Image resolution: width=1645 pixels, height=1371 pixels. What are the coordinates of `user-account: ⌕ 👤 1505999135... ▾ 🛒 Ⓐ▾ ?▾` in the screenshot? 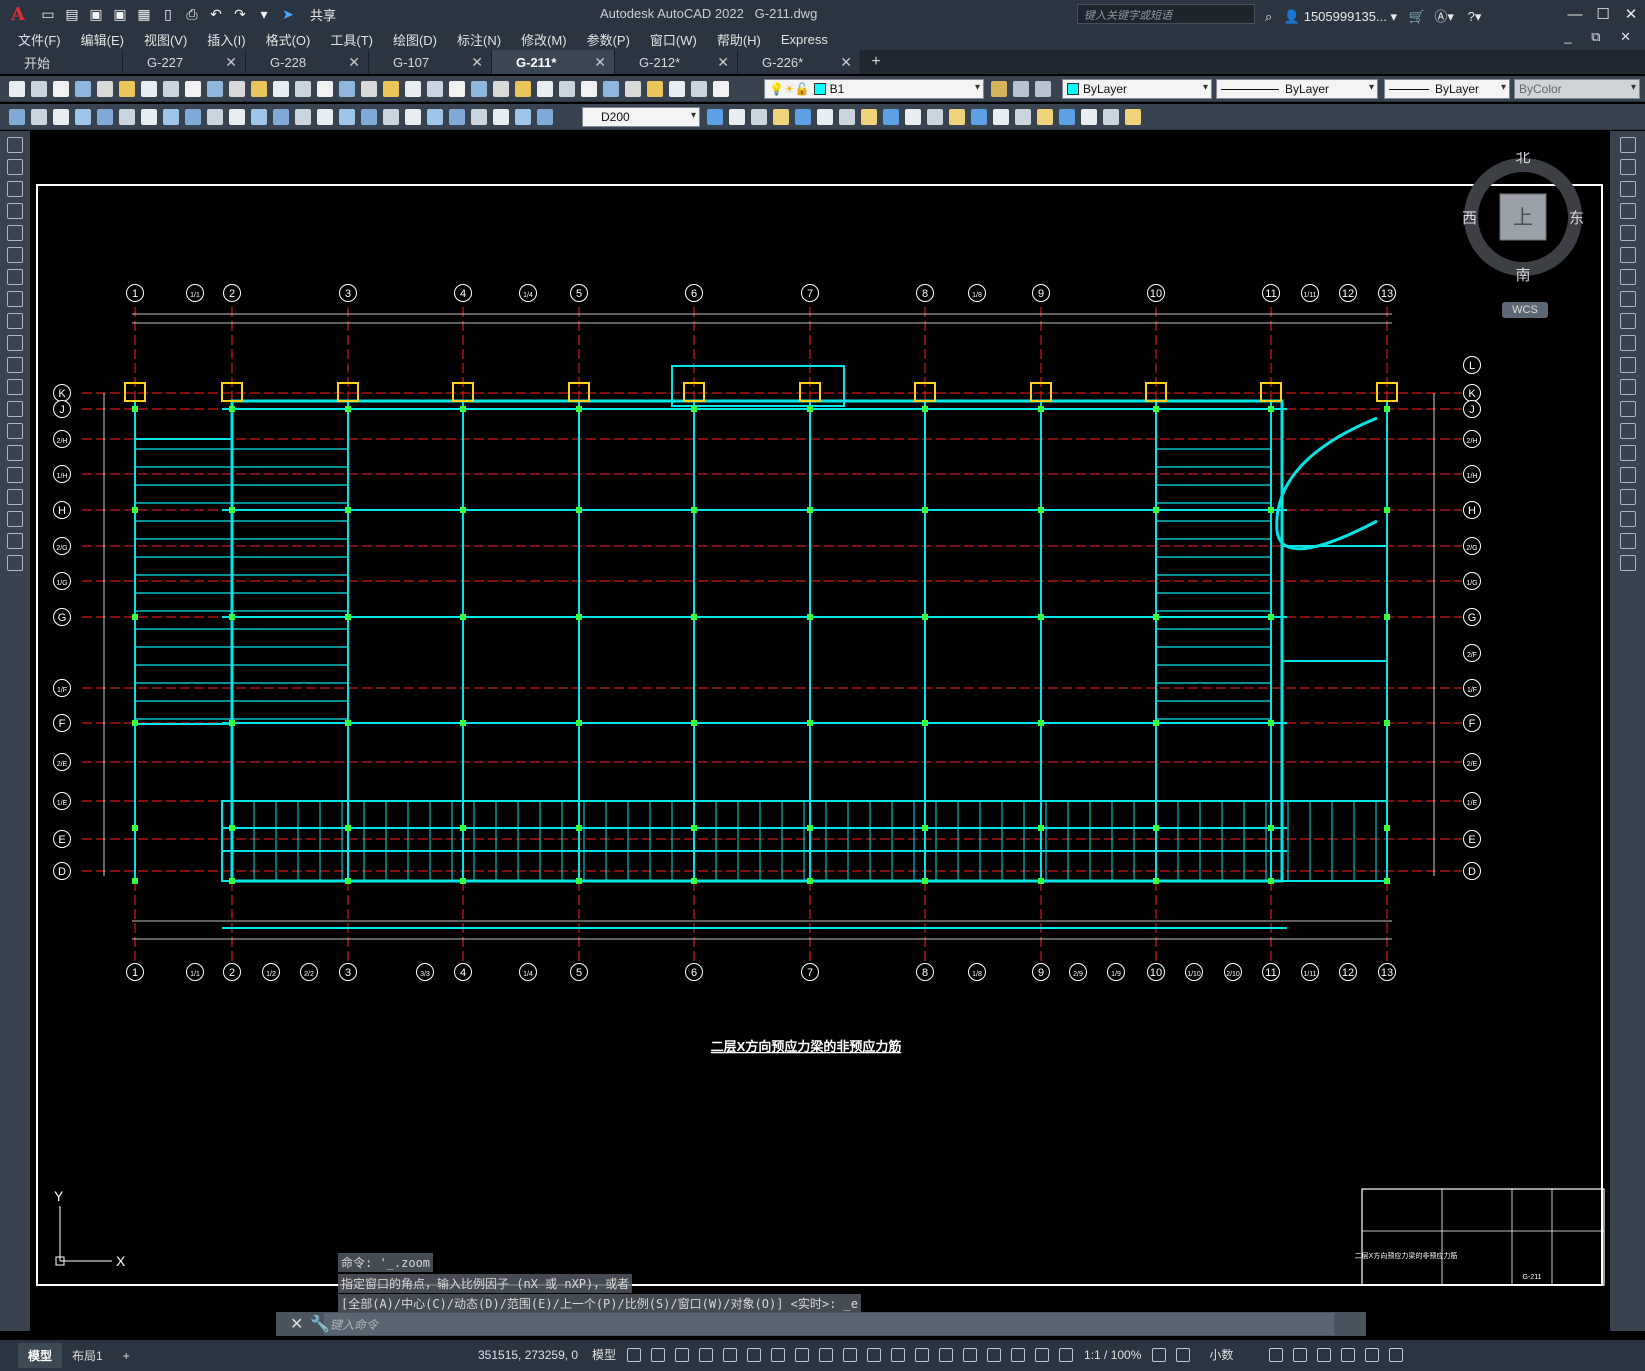 It's located at (1373, 15).